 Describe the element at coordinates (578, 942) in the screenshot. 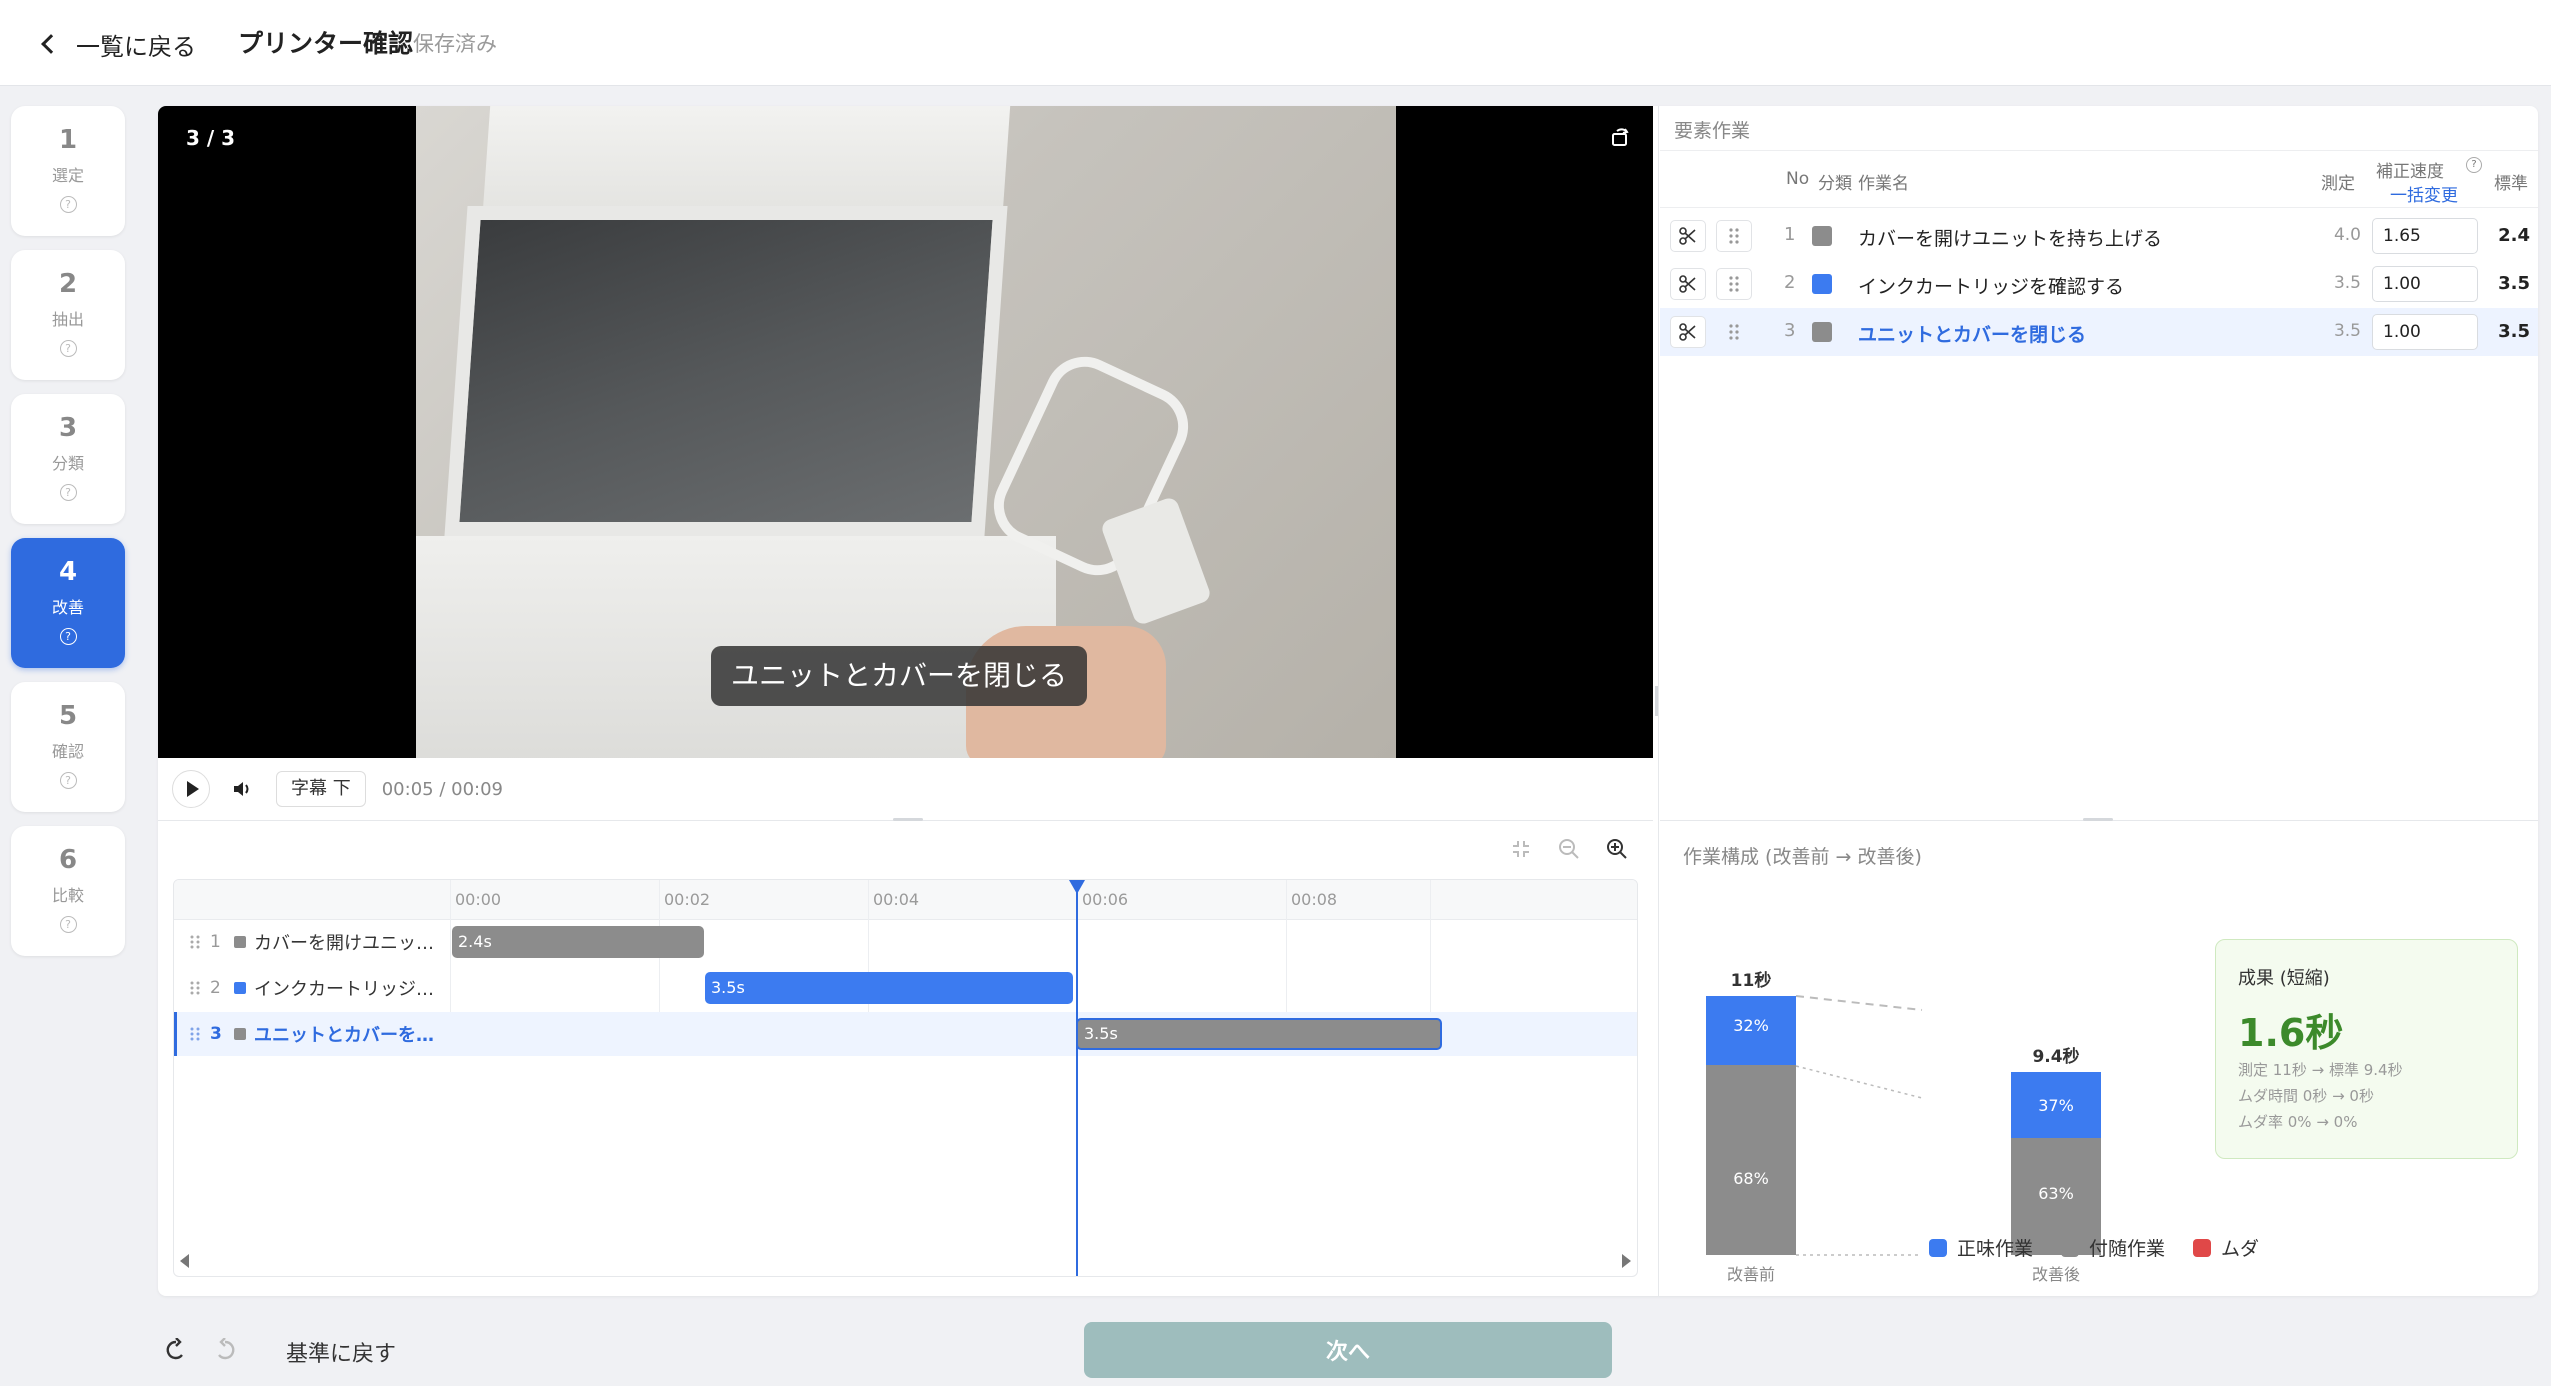

I see `timeline-bar: 2.4s` at that location.